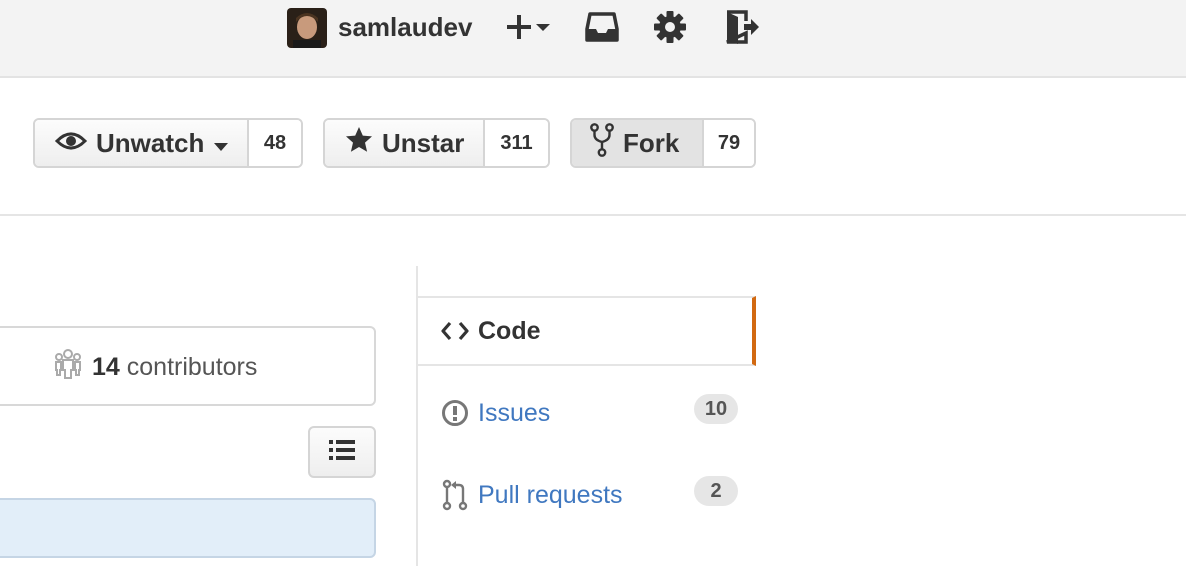 Image resolution: width=1186 pixels, height=566 pixels. I want to click on code-icon, so click(455, 331).